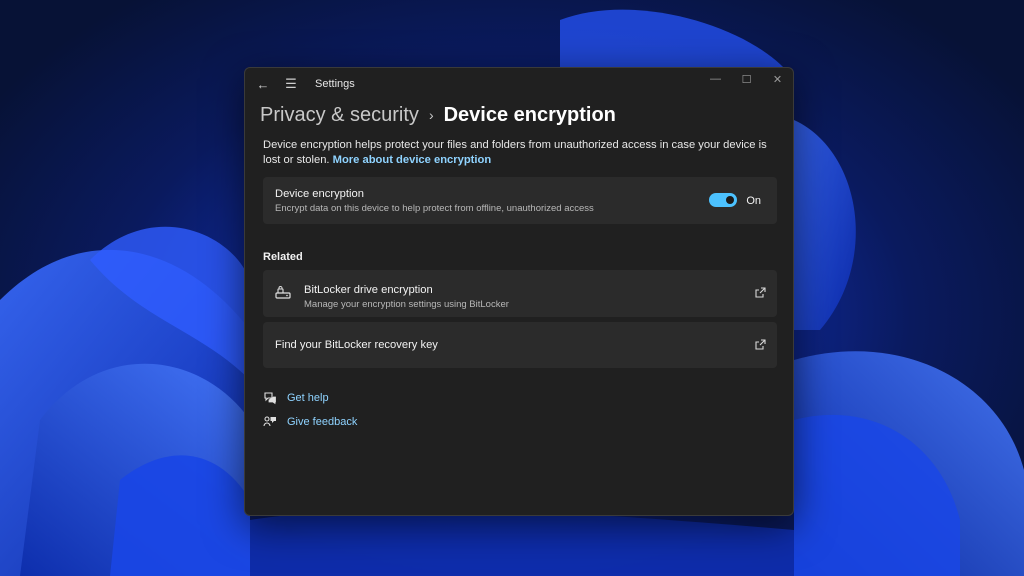  Describe the element at coordinates (339, 115) in the screenshot. I see `breadcrumb-parent-link: Privacy & security` at that location.